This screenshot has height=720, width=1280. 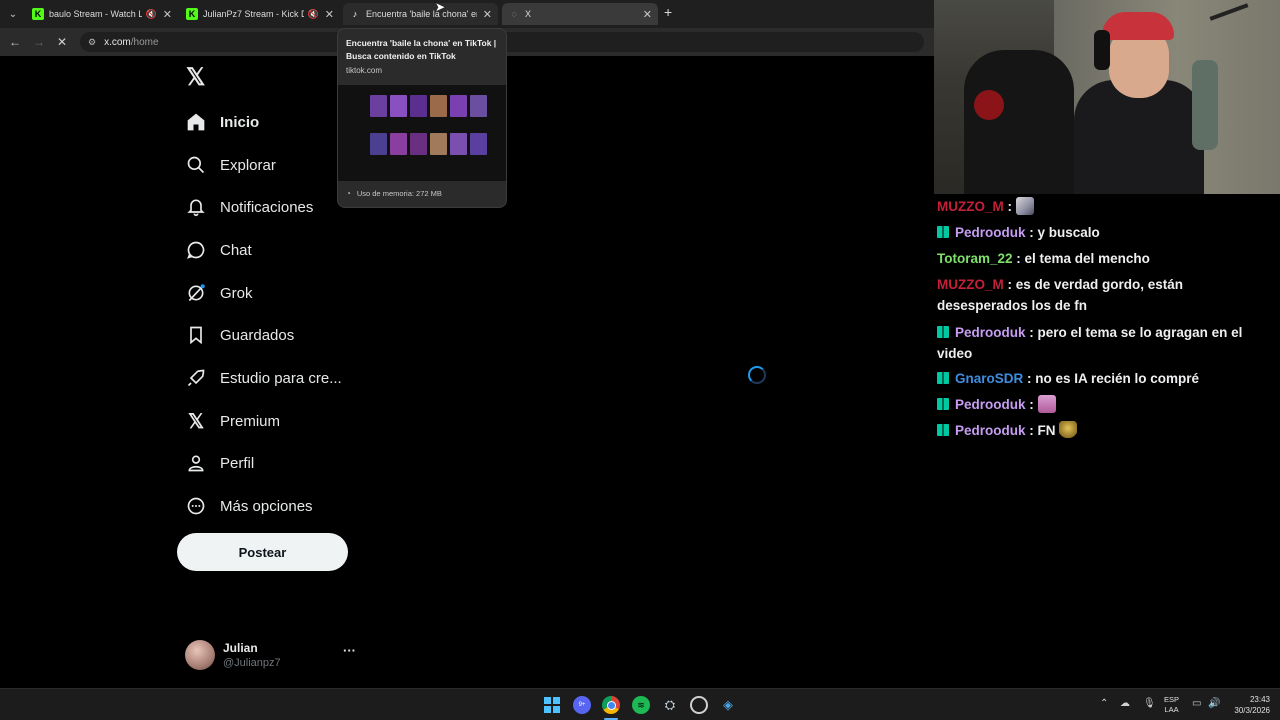 What do you see at coordinates (196, 207) in the screenshot?
I see `bell-icon` at bounding box center [196, 207].